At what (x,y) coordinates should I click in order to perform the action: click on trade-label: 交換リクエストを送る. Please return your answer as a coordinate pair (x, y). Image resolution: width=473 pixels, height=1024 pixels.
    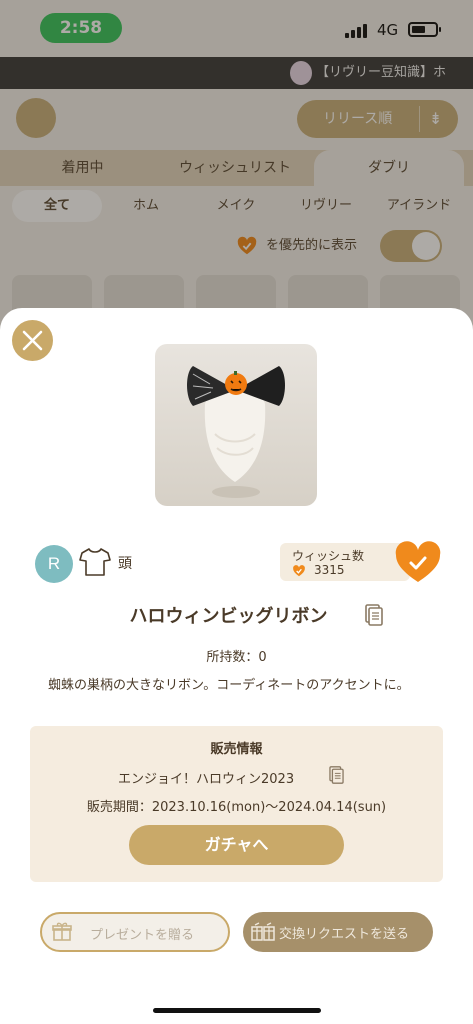
    Looking at the image, I should click on (344, 934).